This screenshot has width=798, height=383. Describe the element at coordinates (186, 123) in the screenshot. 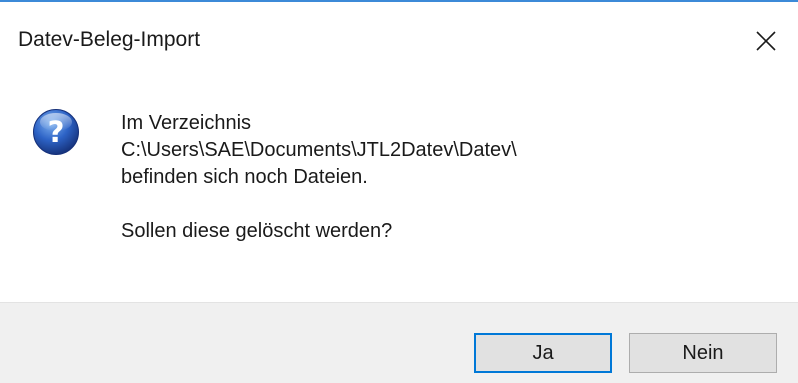

I see `message-line-1: Im Verzeichnis` at that location.